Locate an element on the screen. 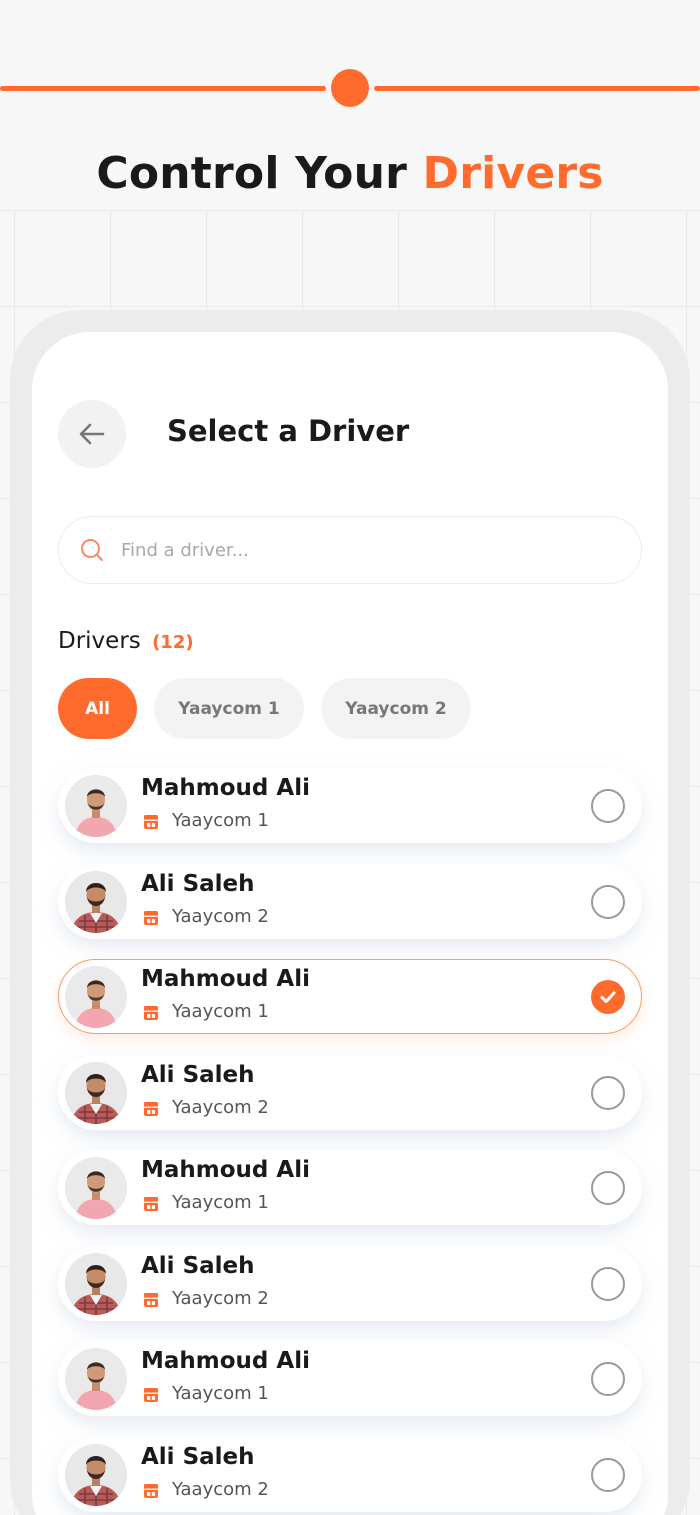  check-icon is located at coordinates (608, 997).